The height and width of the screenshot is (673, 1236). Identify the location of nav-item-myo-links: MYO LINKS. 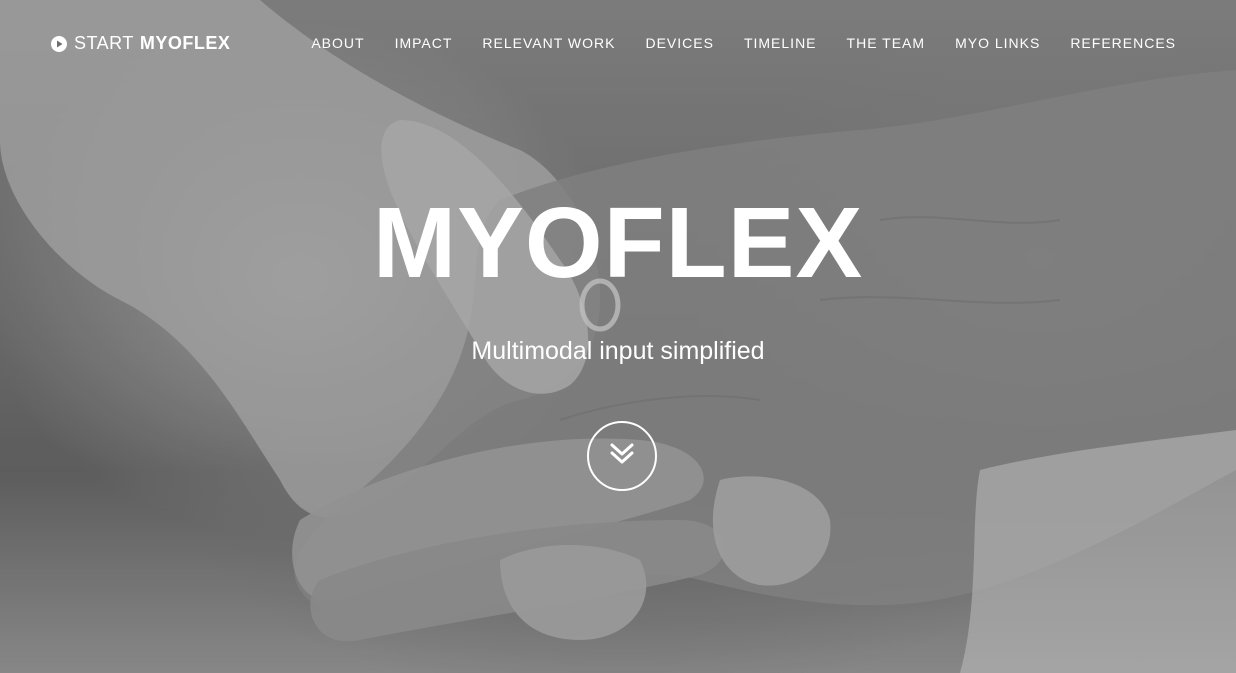
(997, 43).